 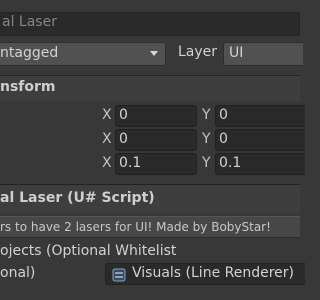 What do you see at coordinates (206, 163) in the screenshot?
I see `scale-y-label: Y` at bounding box center [206, 163].